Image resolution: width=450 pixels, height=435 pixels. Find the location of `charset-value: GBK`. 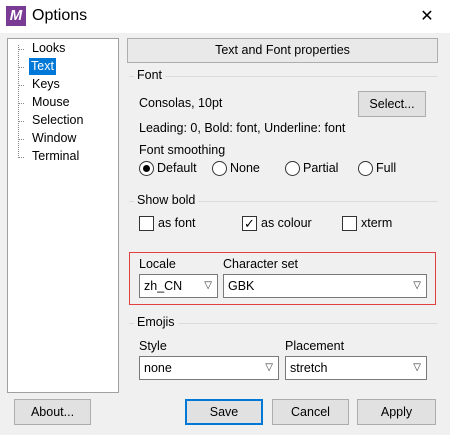

charset-value: GBK is located at coordinates (241, 286).